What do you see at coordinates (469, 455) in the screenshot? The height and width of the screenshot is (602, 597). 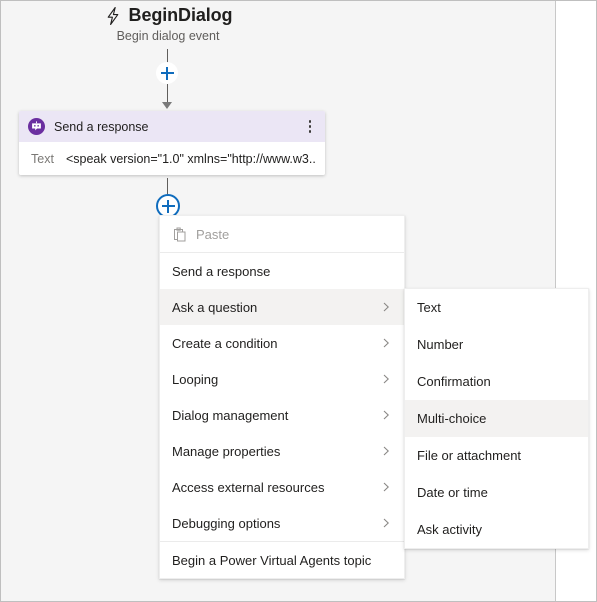 I see `submenu-item-label: File or attachment` at bounding box center [469, 455].